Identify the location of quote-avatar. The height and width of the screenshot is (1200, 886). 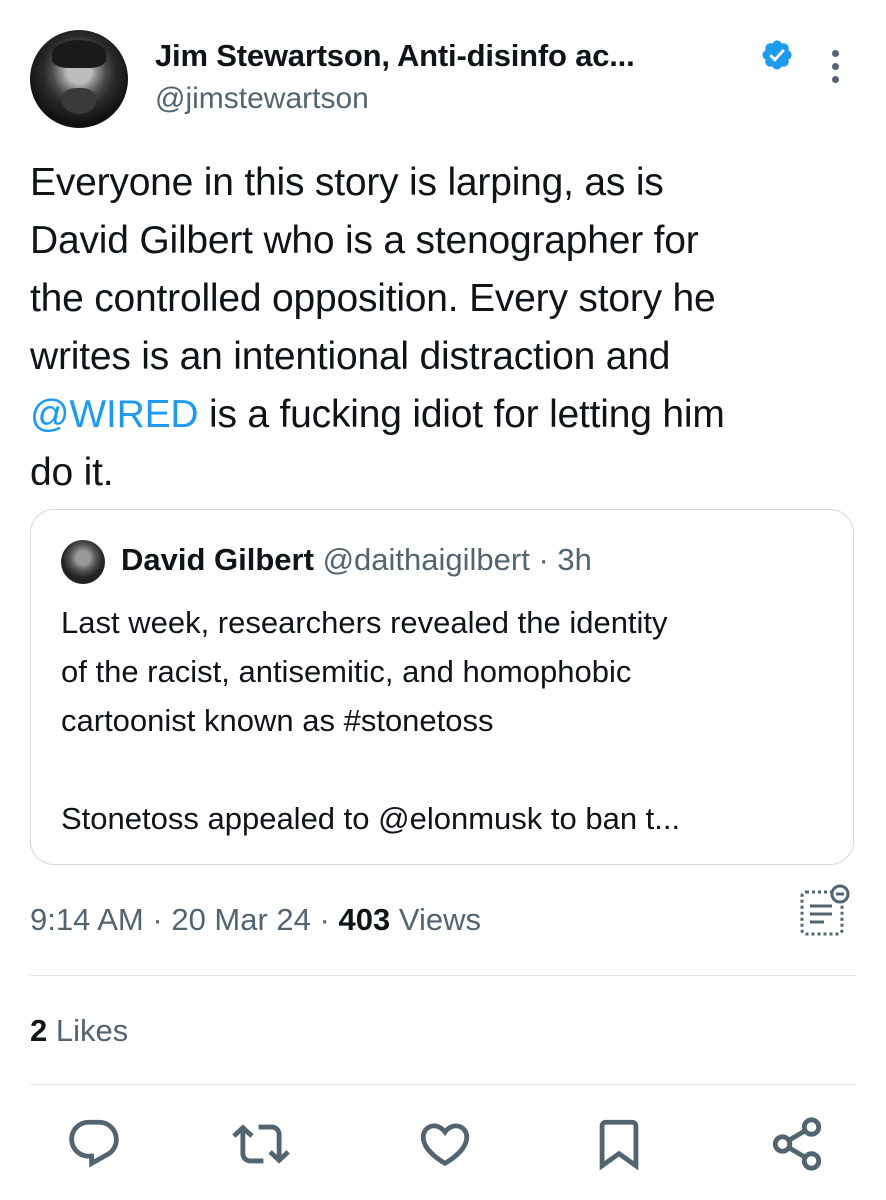
(83, 562).